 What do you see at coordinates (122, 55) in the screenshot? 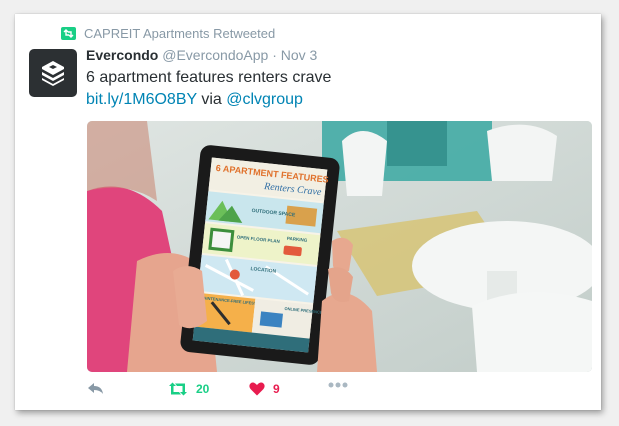
I see `author-name: Evercondo` at bounding box center [122, 55].